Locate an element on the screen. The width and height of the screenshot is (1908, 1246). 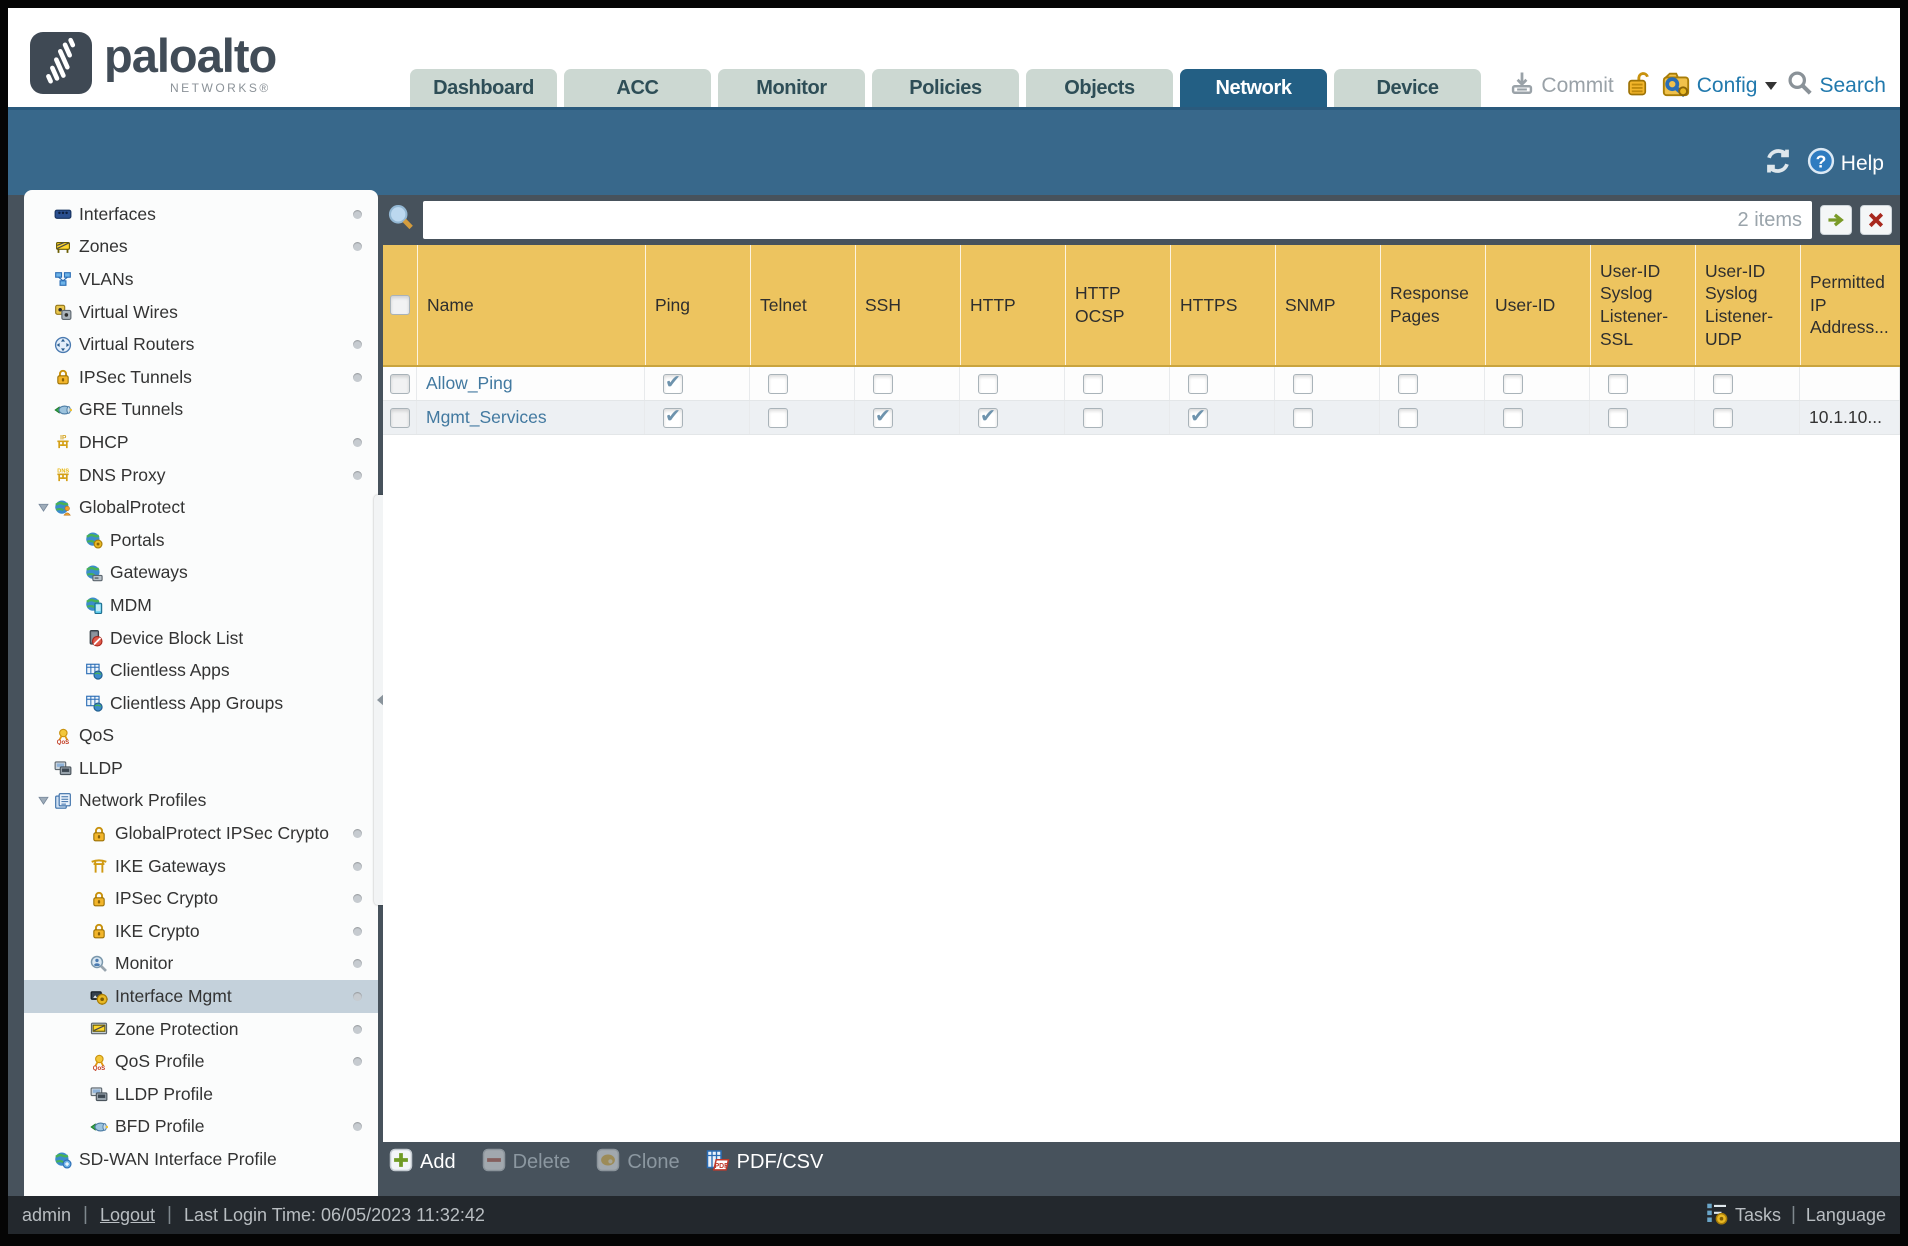
select-all-checkbox is located at coordinates (400, 305).